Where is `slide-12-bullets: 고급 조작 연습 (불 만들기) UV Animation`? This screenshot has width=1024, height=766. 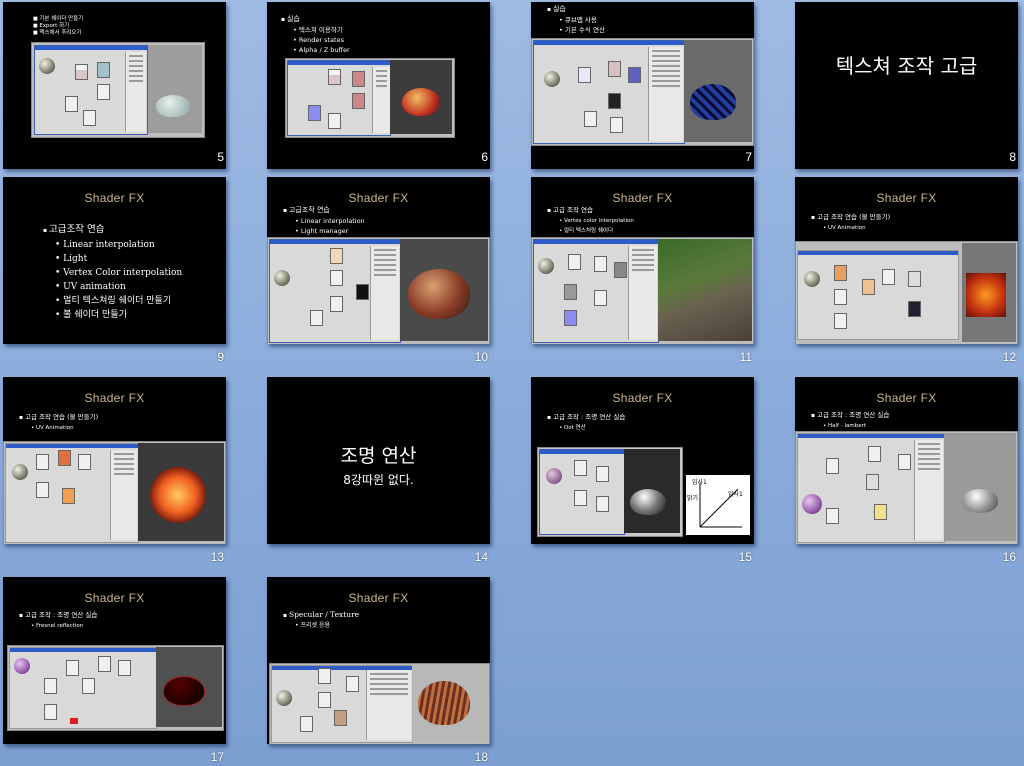 slide-12-bullets: 고급 조작 연습 (불 만들기) UV Animation is located at coordinates (850, 222).